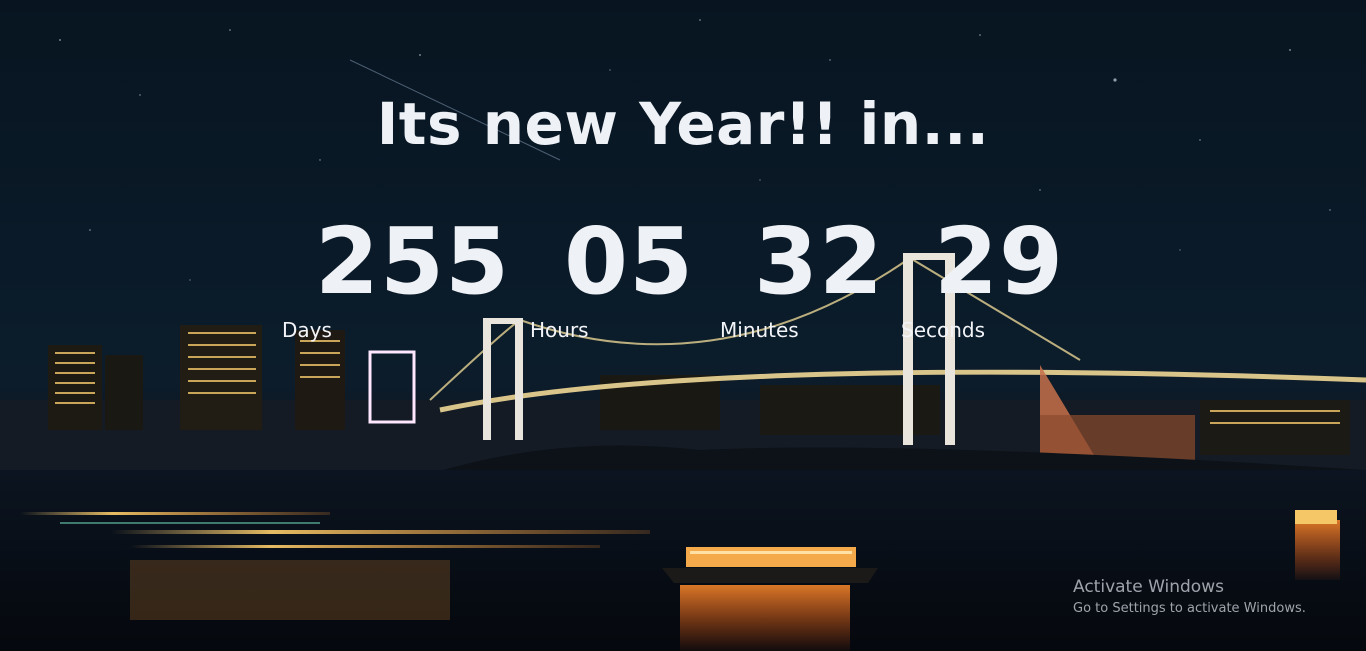 This screenshot has height=651, width=1366. Describe the element at coordinates (307, 330) in the screenshot. I see `days-label: Days` at that location.